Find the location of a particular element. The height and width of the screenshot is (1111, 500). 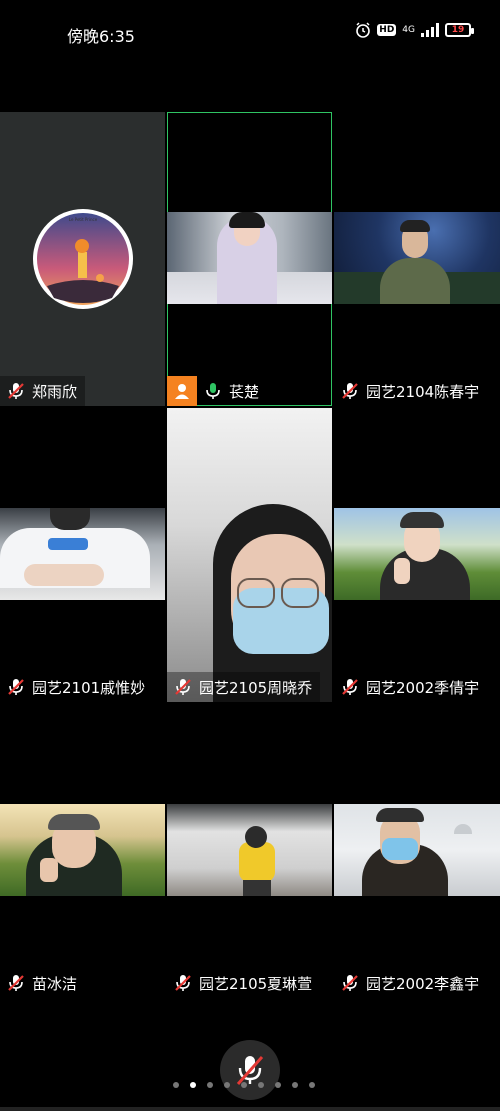

participant-label: 园艺2002李鑫宇 is located at coordinates (411, 983).